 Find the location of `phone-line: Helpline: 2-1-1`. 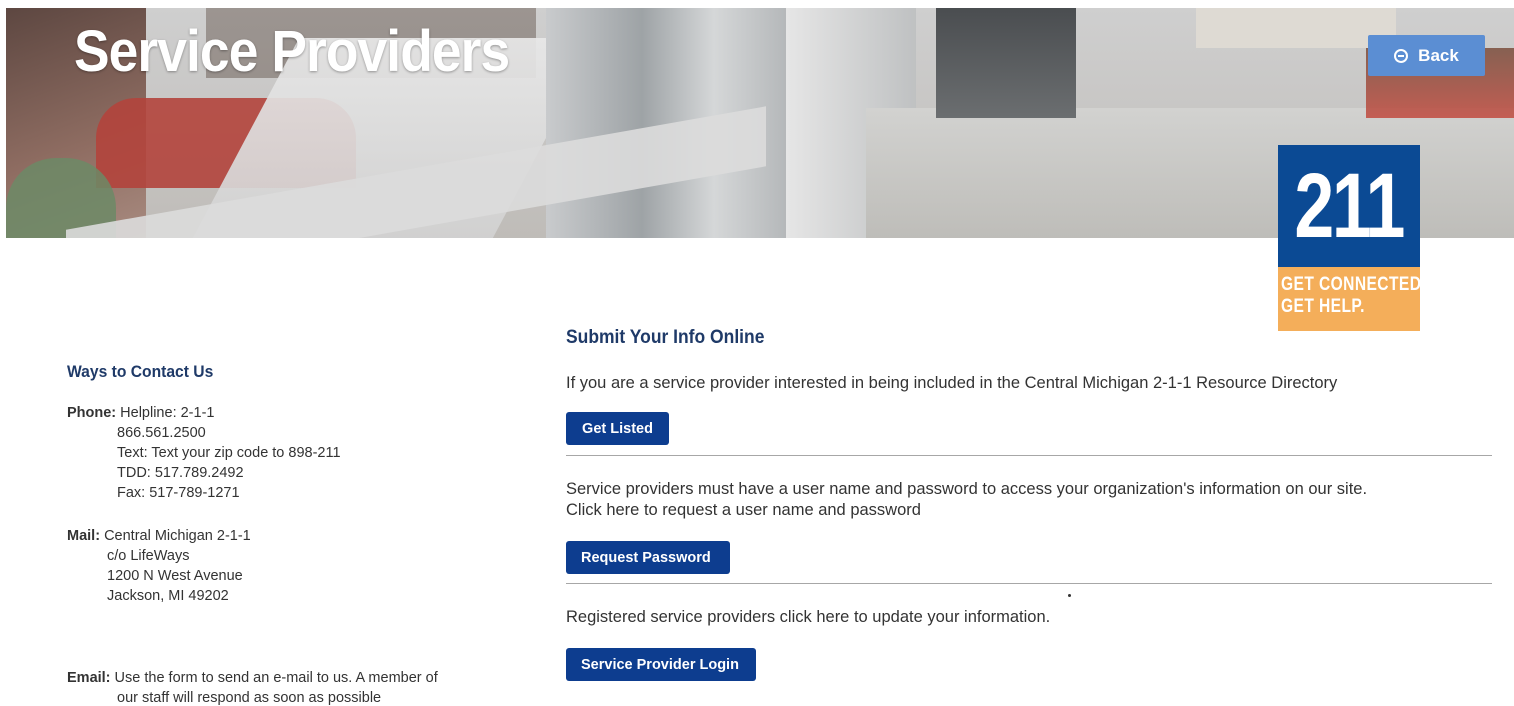

phone-line: Helpline: 2-1-1 is located at coordinates (167, 413).